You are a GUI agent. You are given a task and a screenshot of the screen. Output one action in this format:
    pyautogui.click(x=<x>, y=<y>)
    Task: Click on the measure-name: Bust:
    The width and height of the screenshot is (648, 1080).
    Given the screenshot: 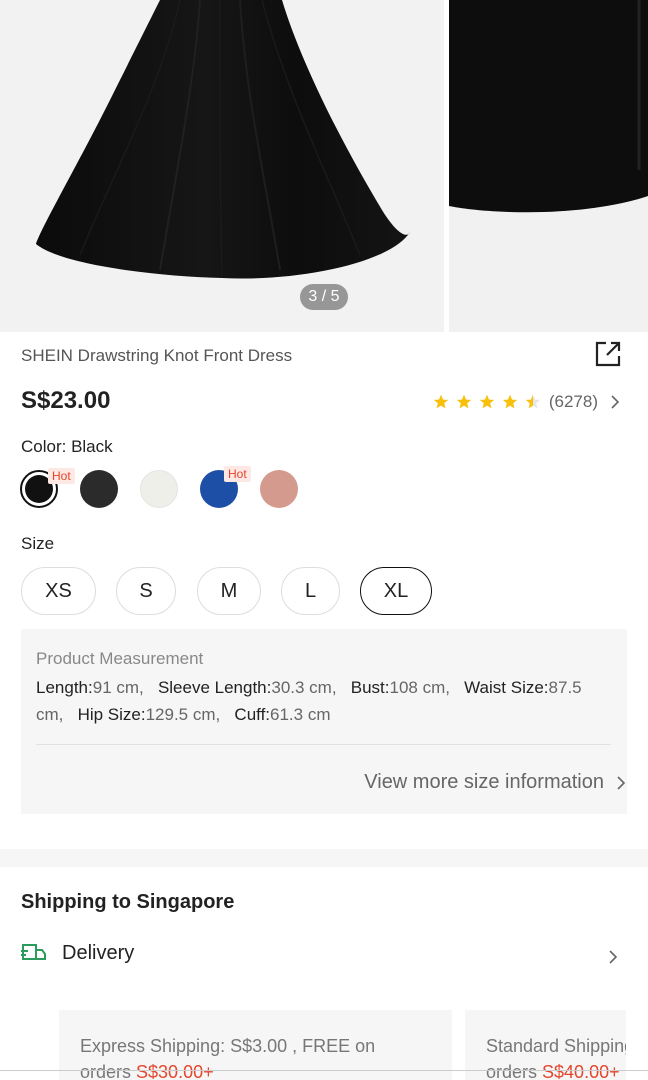 What is the action you would take?
    pyautogui.click(x=370, y=687)
    